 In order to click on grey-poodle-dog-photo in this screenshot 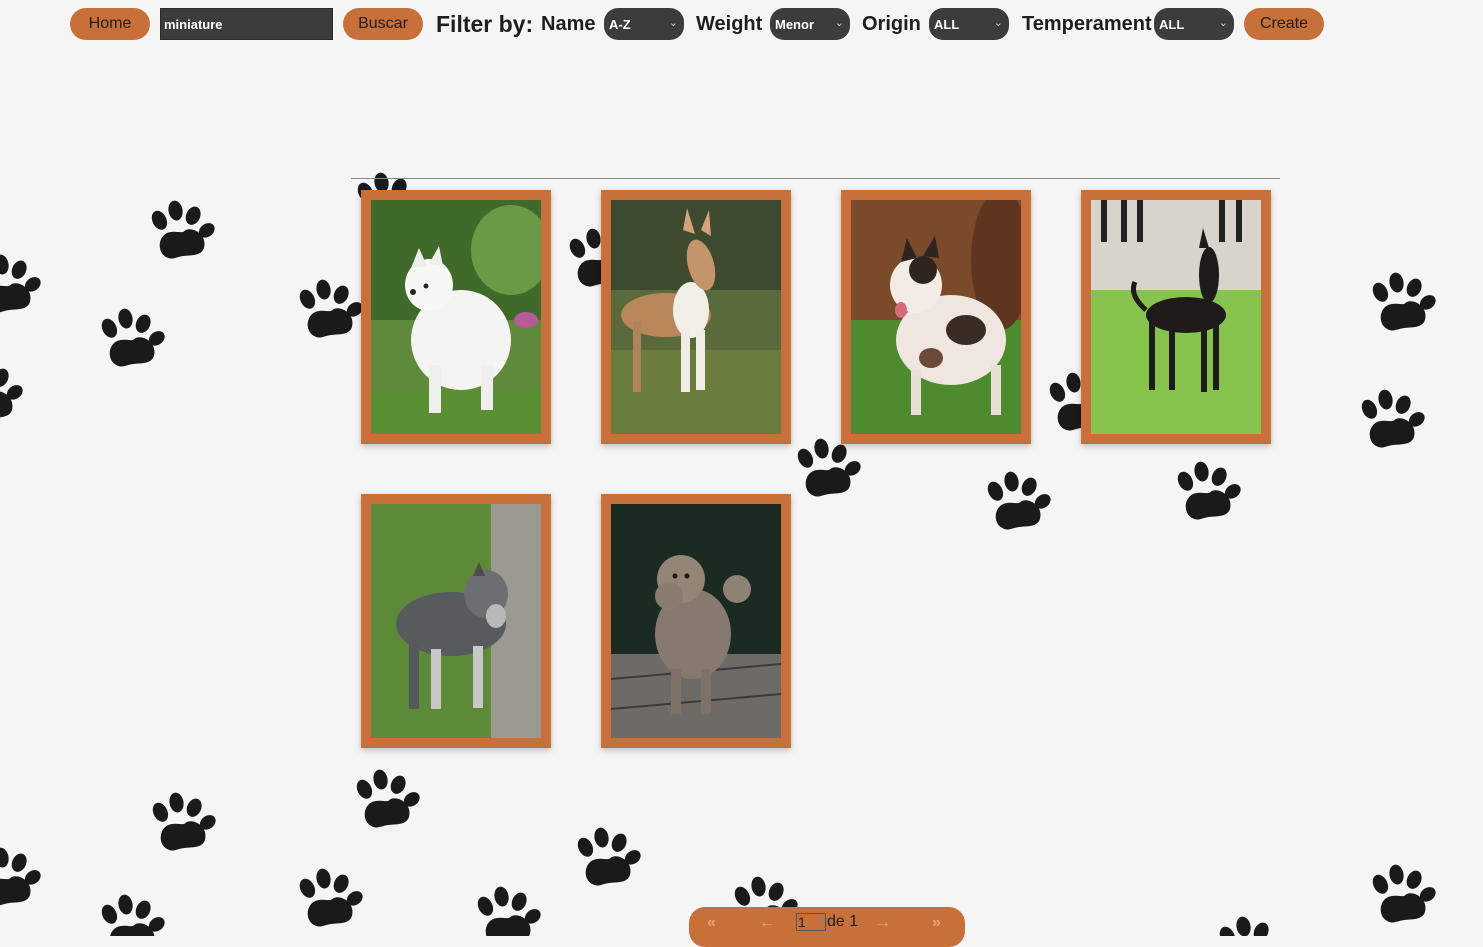, I will do `click(696, 621)`.